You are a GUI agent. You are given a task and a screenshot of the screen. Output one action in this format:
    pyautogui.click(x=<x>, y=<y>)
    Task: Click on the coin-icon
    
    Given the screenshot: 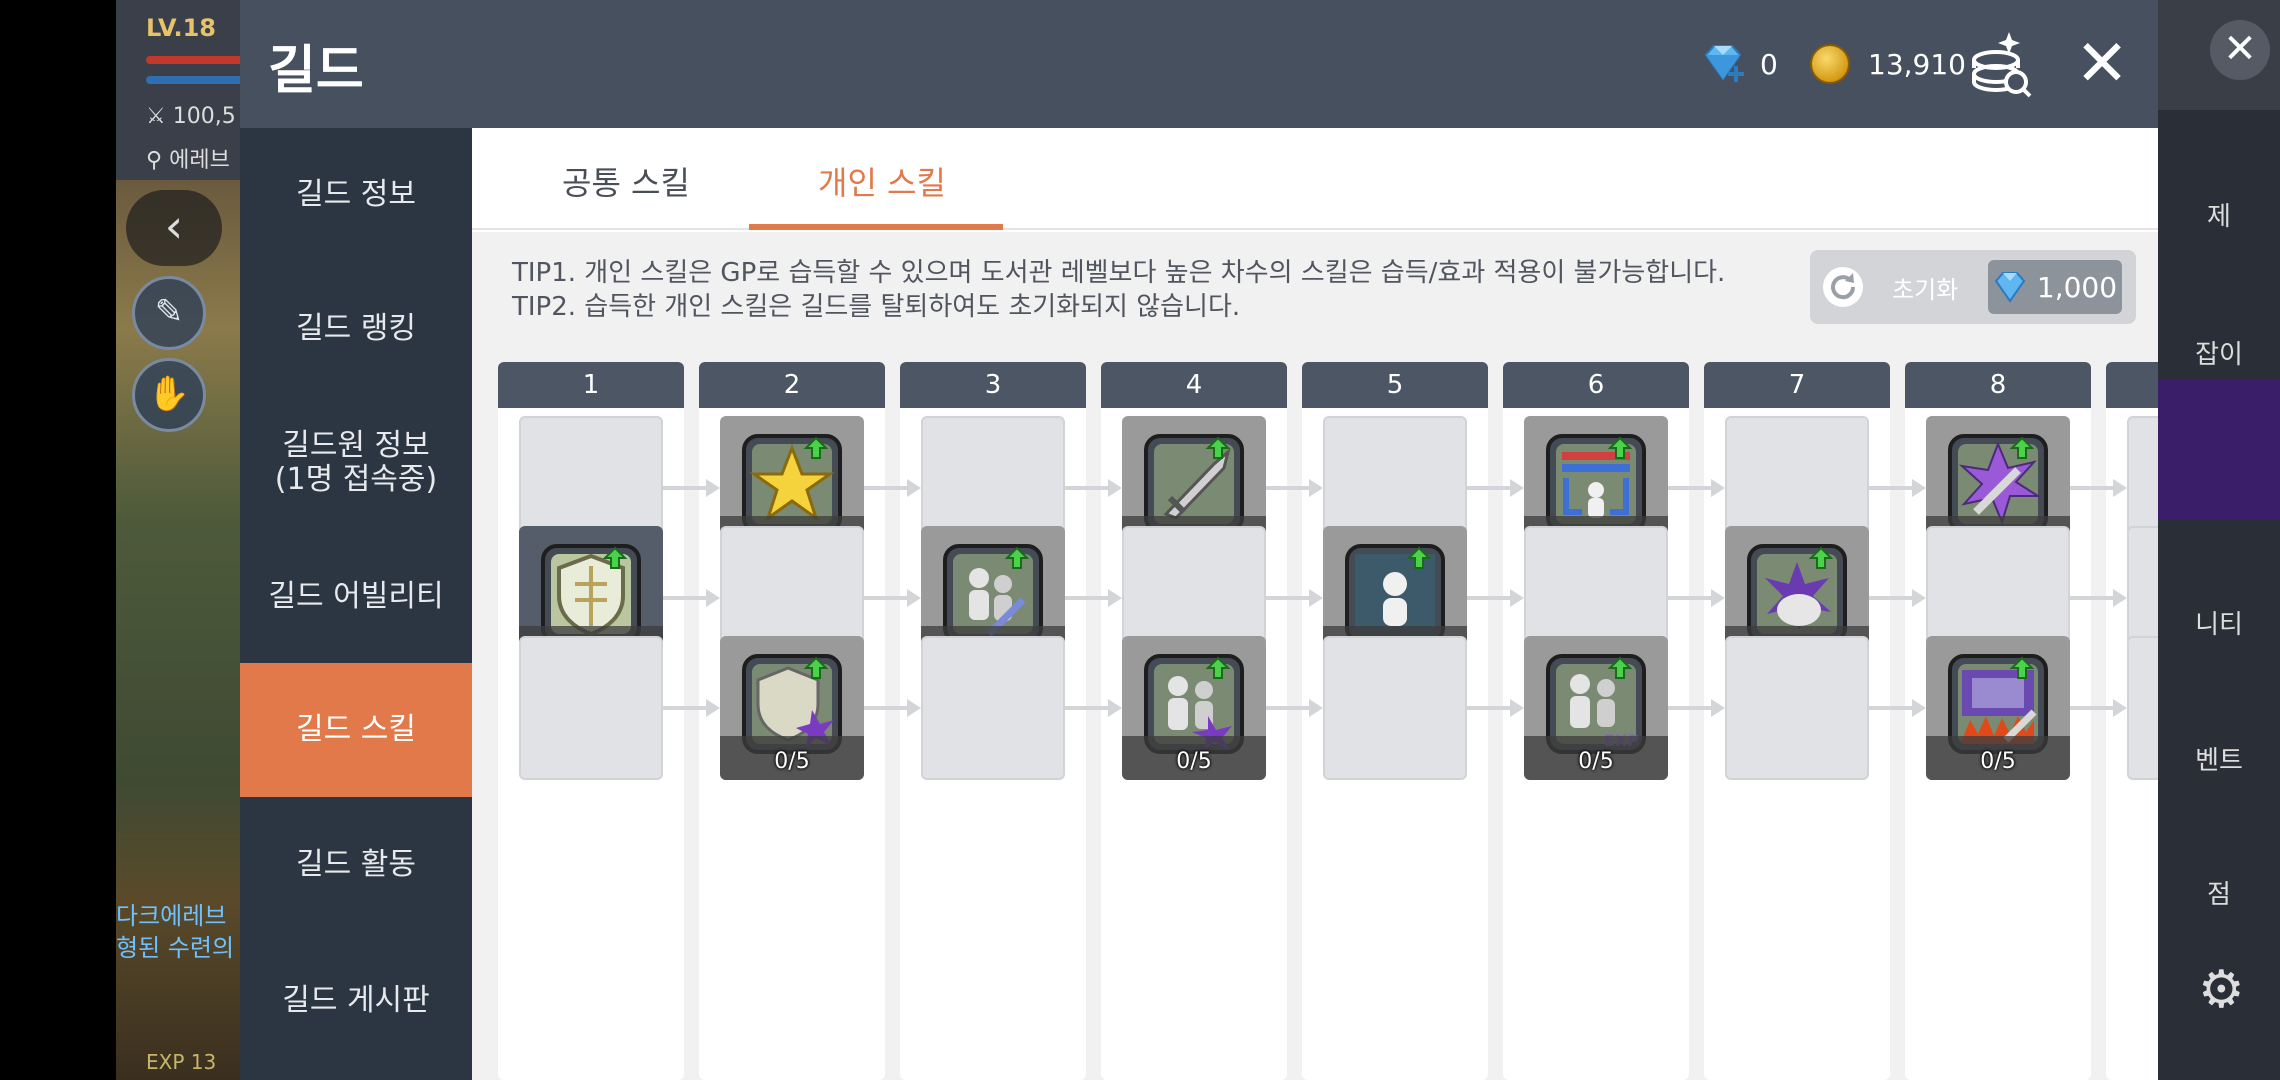 What is the action you would take?
    pyautogui.click(x=1830, y=64)
    